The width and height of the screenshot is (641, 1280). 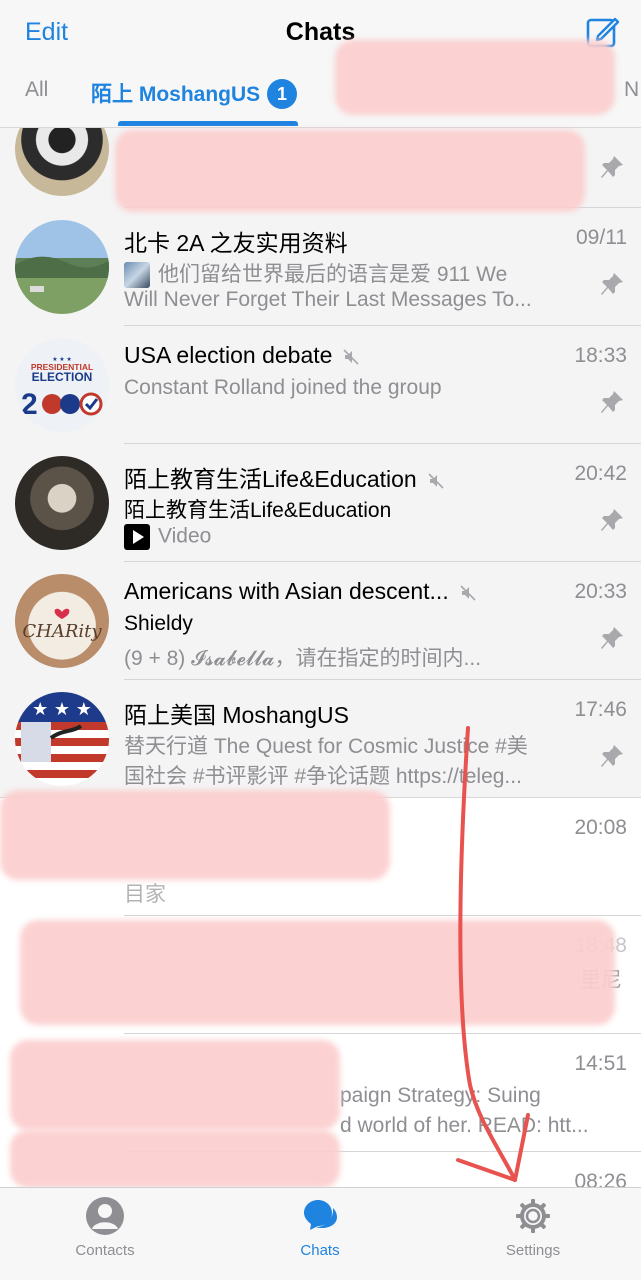 I want to click on chats-icon, so click(x=320, y=1215).